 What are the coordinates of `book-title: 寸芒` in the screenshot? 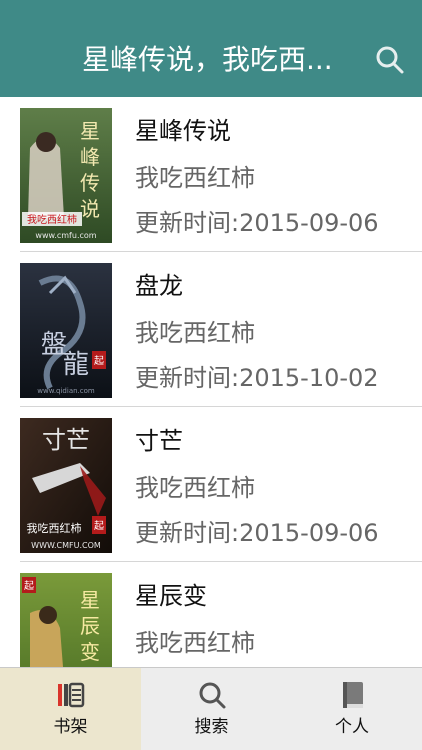 It's located at (159, 441).